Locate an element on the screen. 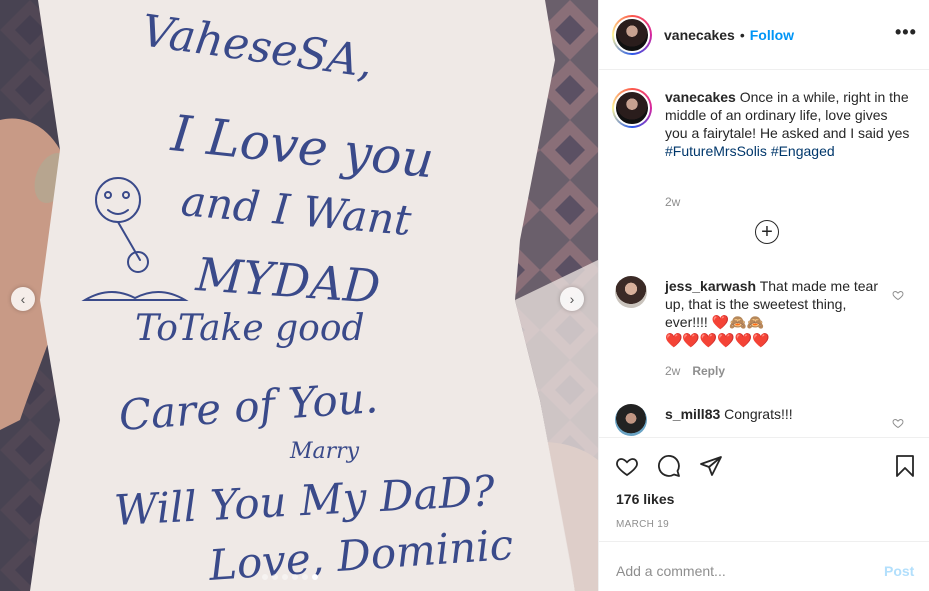  hashtag-link: #Engaged is located at coordinates (803, 151).